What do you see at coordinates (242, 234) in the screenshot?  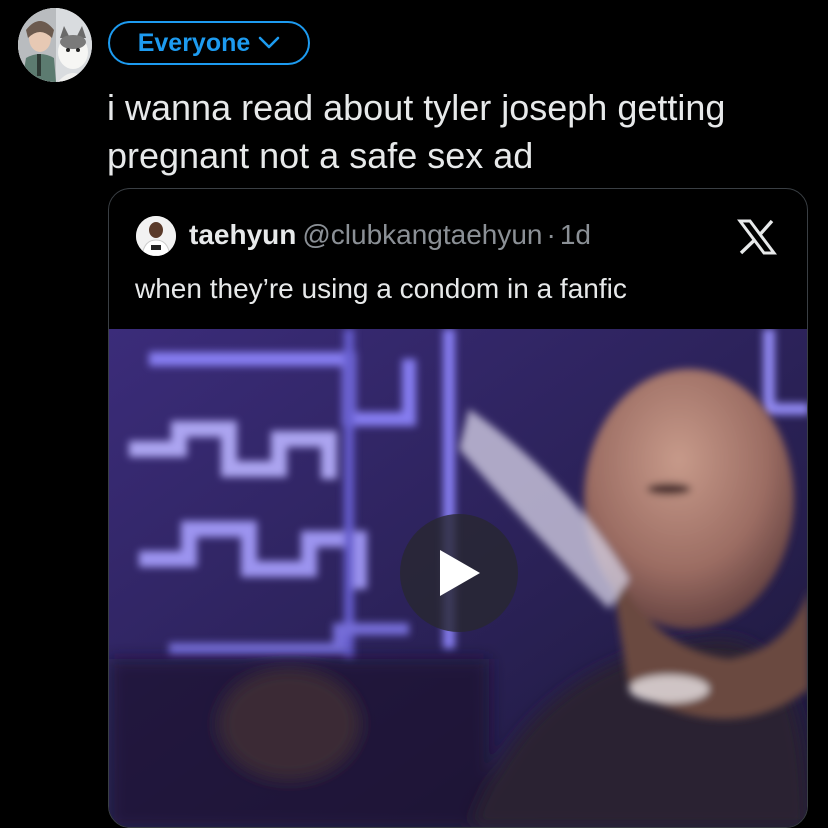 I see `quoted-author-name: taehyun` at bounding box center [242, 234].